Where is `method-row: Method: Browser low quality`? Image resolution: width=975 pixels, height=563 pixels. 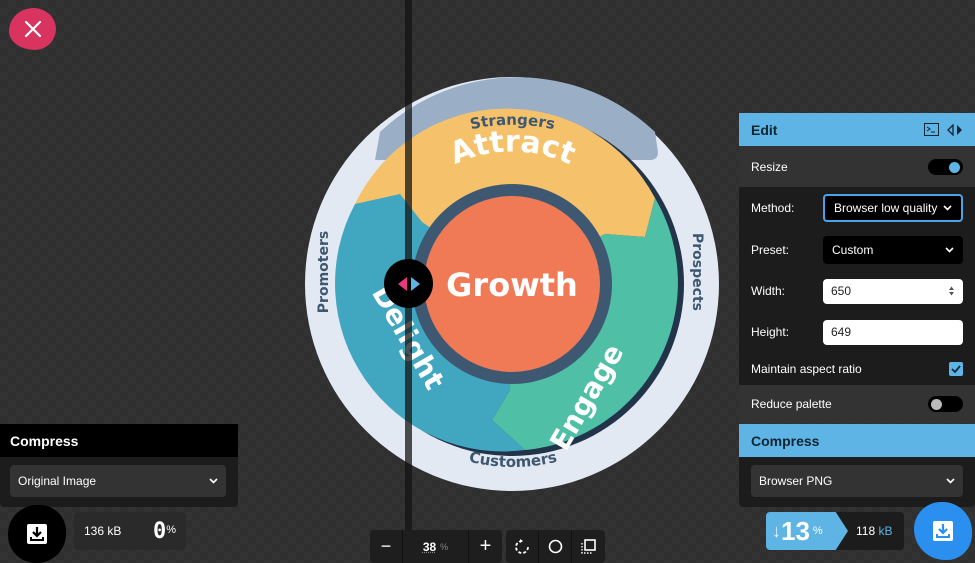
method-row: Method: Browser low quality is located at coordinates (857, 208).